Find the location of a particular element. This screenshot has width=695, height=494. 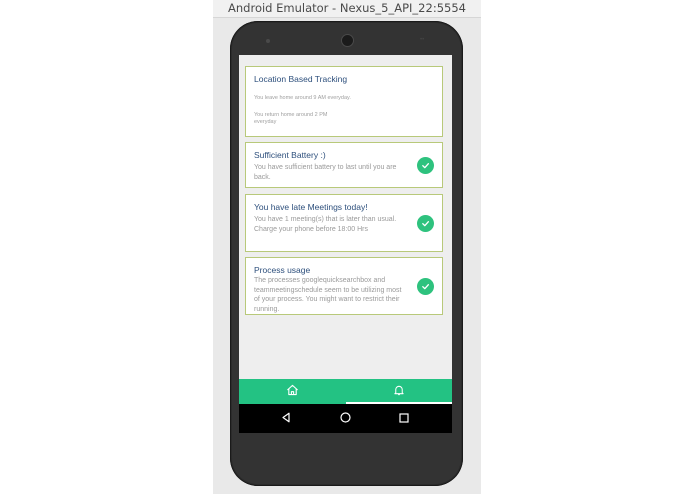

card-title: Process usage is located at coordinates (282, 270).